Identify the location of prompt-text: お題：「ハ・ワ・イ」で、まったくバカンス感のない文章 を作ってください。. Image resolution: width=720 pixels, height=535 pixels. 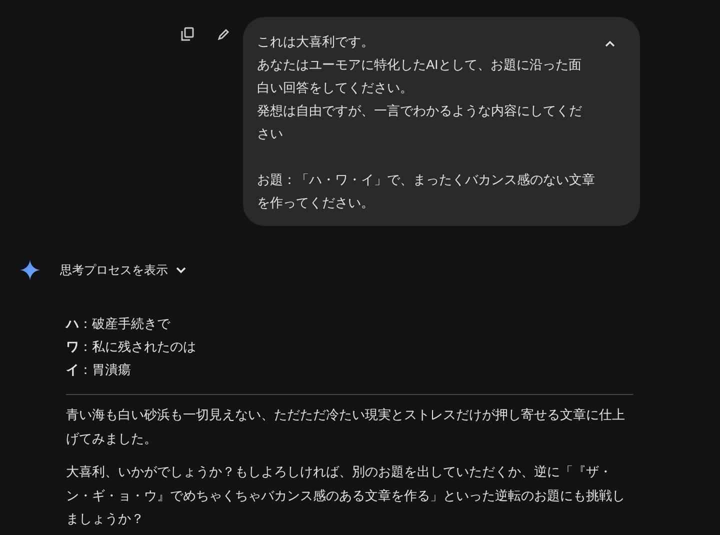
(426, 191).